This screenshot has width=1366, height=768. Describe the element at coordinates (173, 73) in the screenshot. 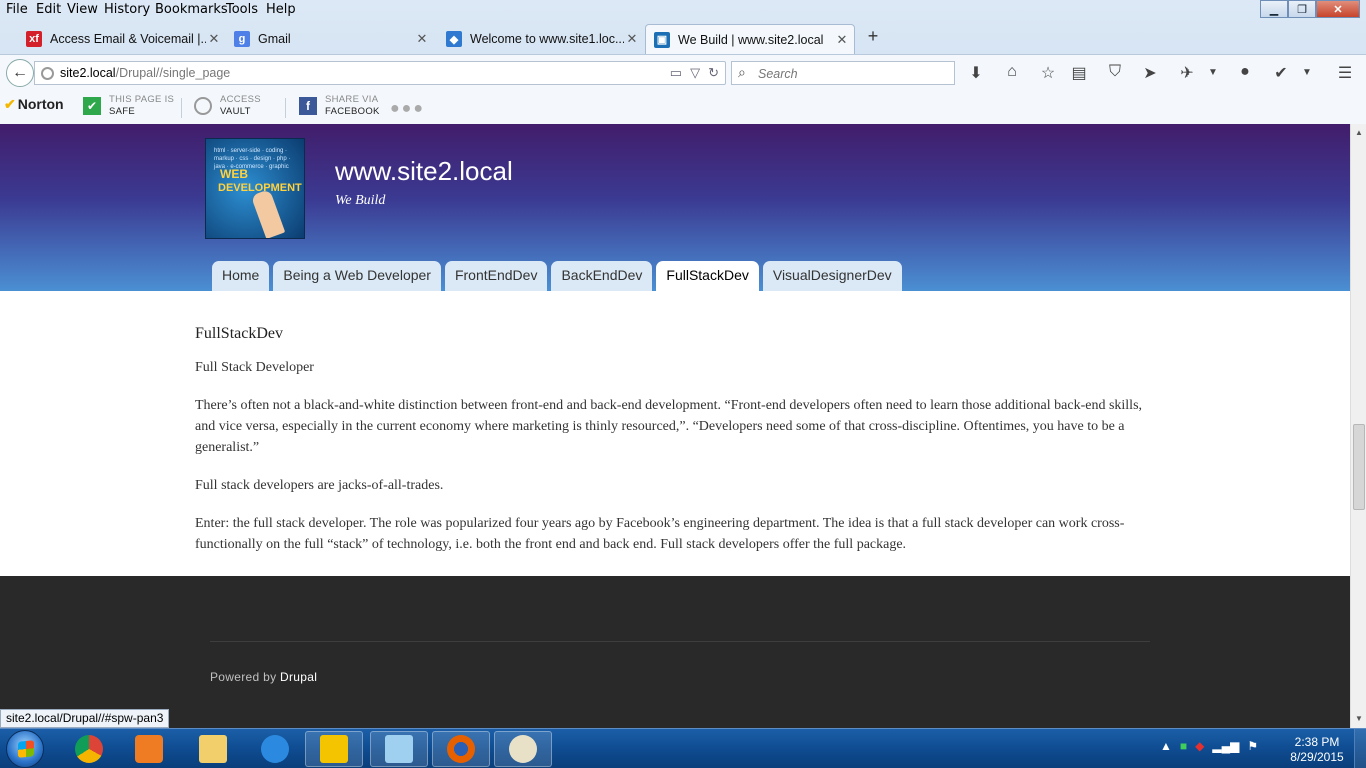

I see `url-path: /Drupal//single_page` at that location.